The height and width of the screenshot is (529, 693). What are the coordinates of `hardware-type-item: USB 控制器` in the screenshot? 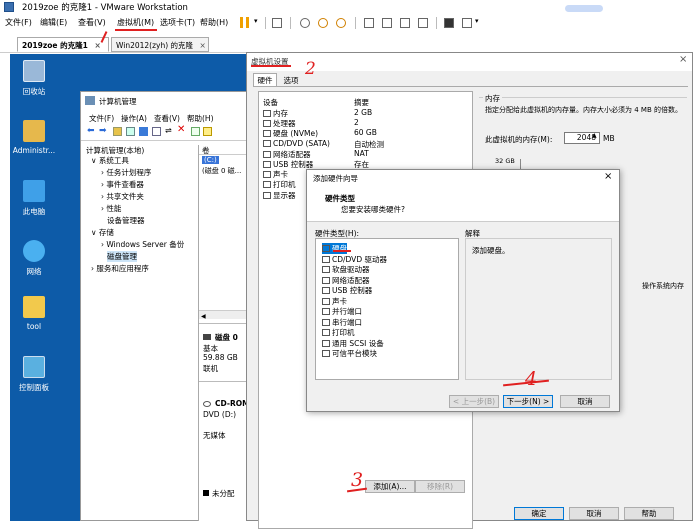 It's located at (347, 290).